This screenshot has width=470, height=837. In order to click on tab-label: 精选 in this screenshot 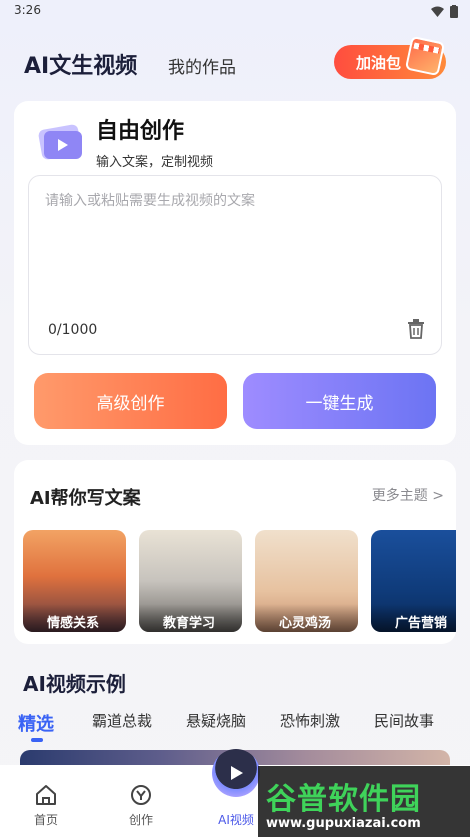, I will do `click(36, 724)`.